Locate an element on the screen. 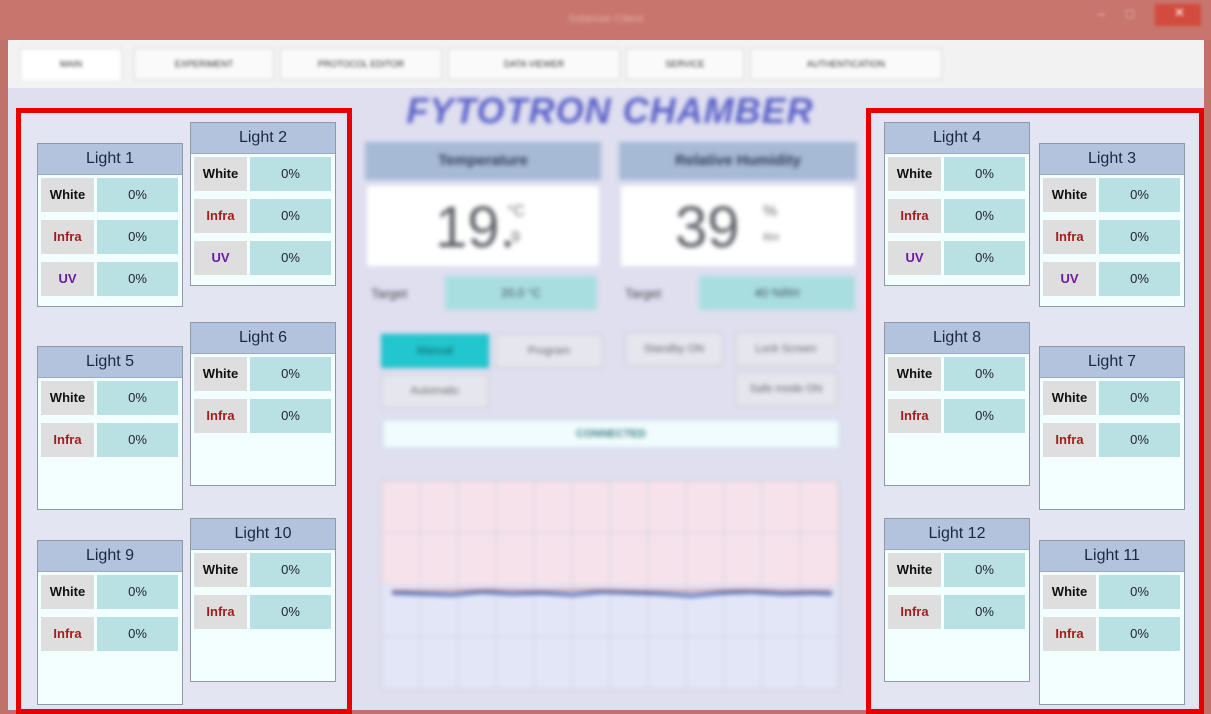  window-title: Solarium Client is located at coordinates (605, 19).